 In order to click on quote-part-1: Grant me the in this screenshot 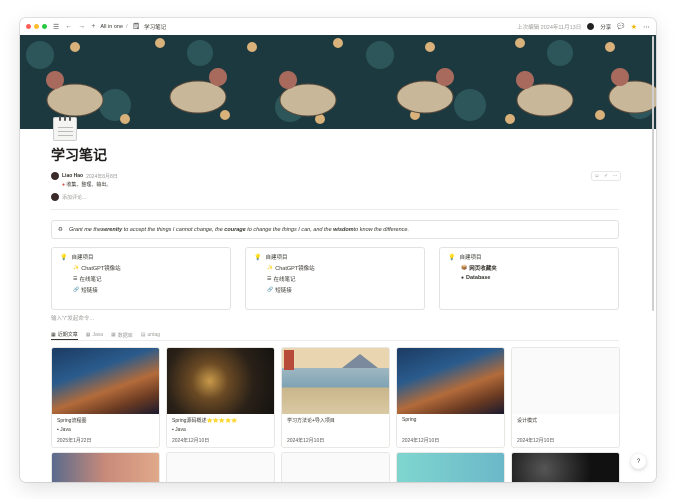, I will do `click(85, 229)`.